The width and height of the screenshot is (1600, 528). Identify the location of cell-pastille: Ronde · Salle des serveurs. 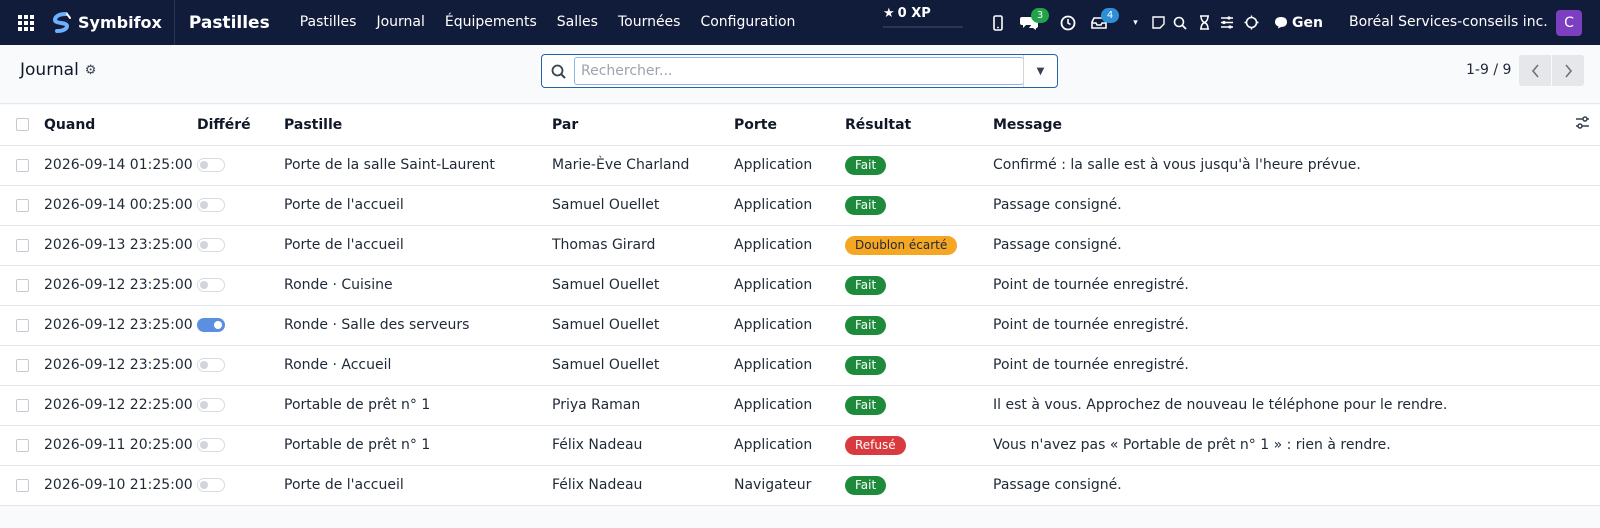
(377, 325).